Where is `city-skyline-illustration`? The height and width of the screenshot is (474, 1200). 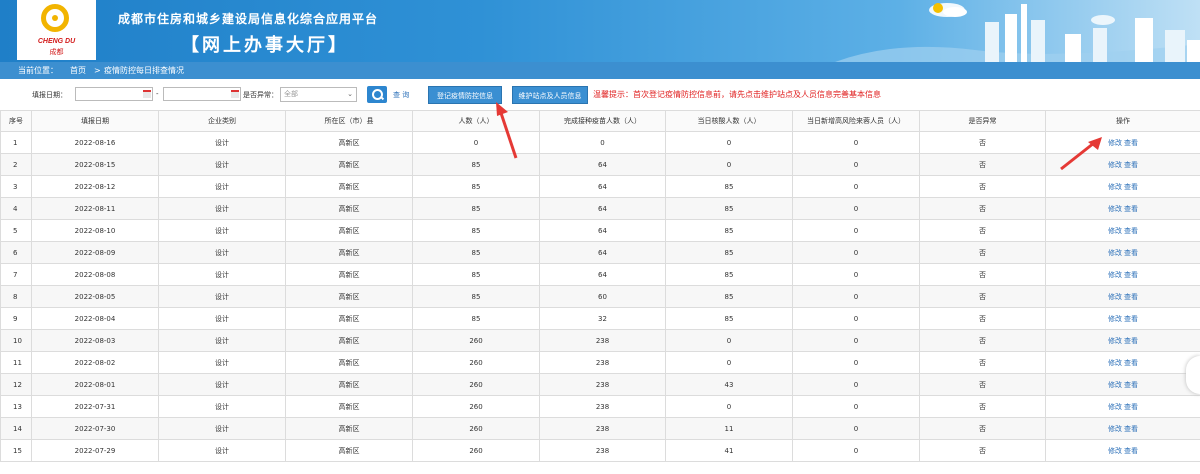 city-skyline-illustration is located at coordinates (1017, 32).